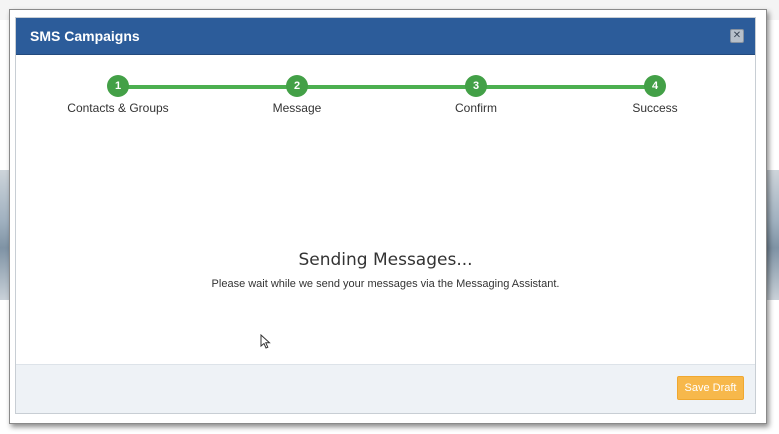 This screenshot has width=779, height=434. I want to click on step-label: Confirm, so click(475, 108).